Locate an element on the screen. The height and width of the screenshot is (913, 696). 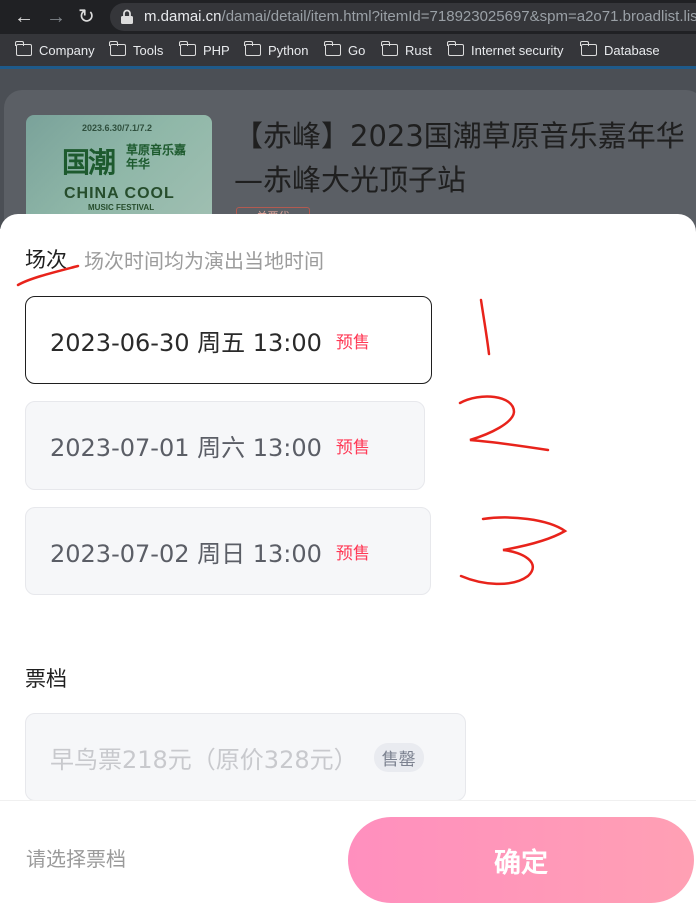
reload-icon: ↻ is located at coordinates (86, 17).